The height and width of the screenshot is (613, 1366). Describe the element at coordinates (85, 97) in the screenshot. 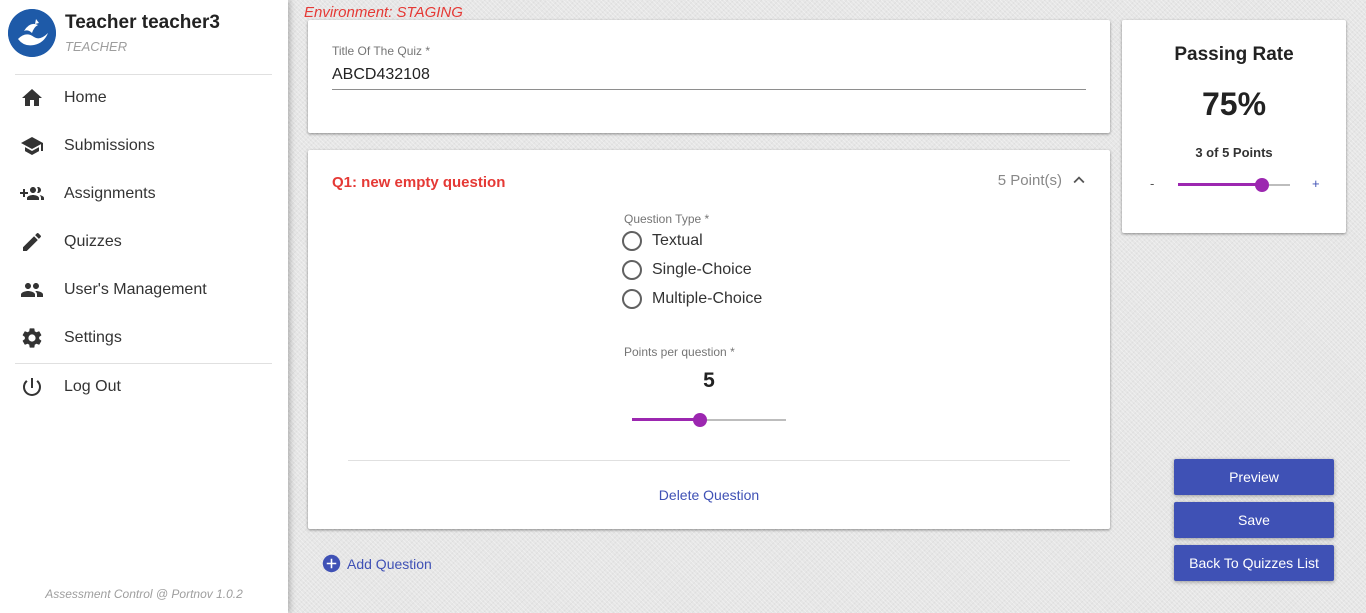

I see `sidebar-item-label: Home` at that location.